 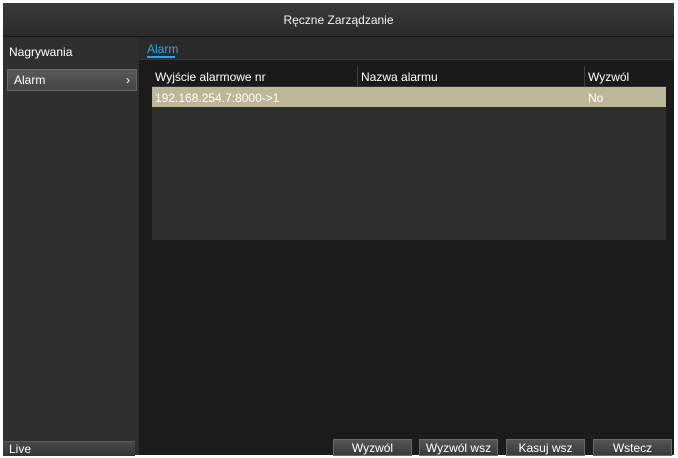 I want to click on trigger-button: Wyzwól, so click(x=372, y=447).